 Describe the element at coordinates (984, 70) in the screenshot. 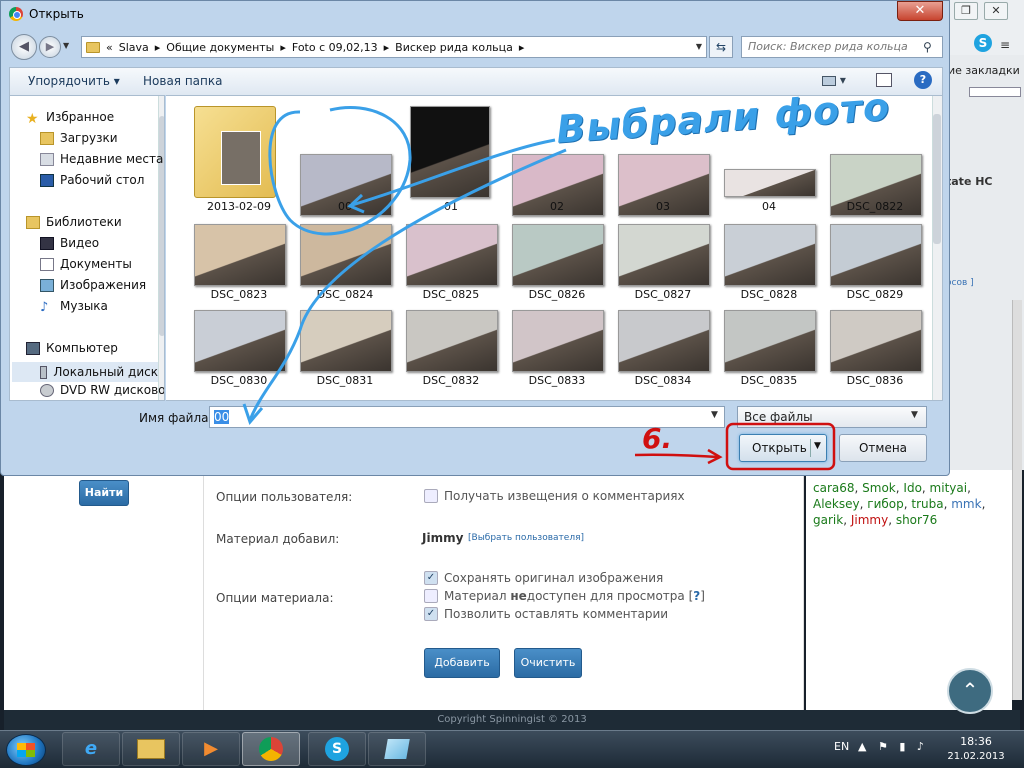

I see `bookmarks-bar-label: ие закладки` at that location.